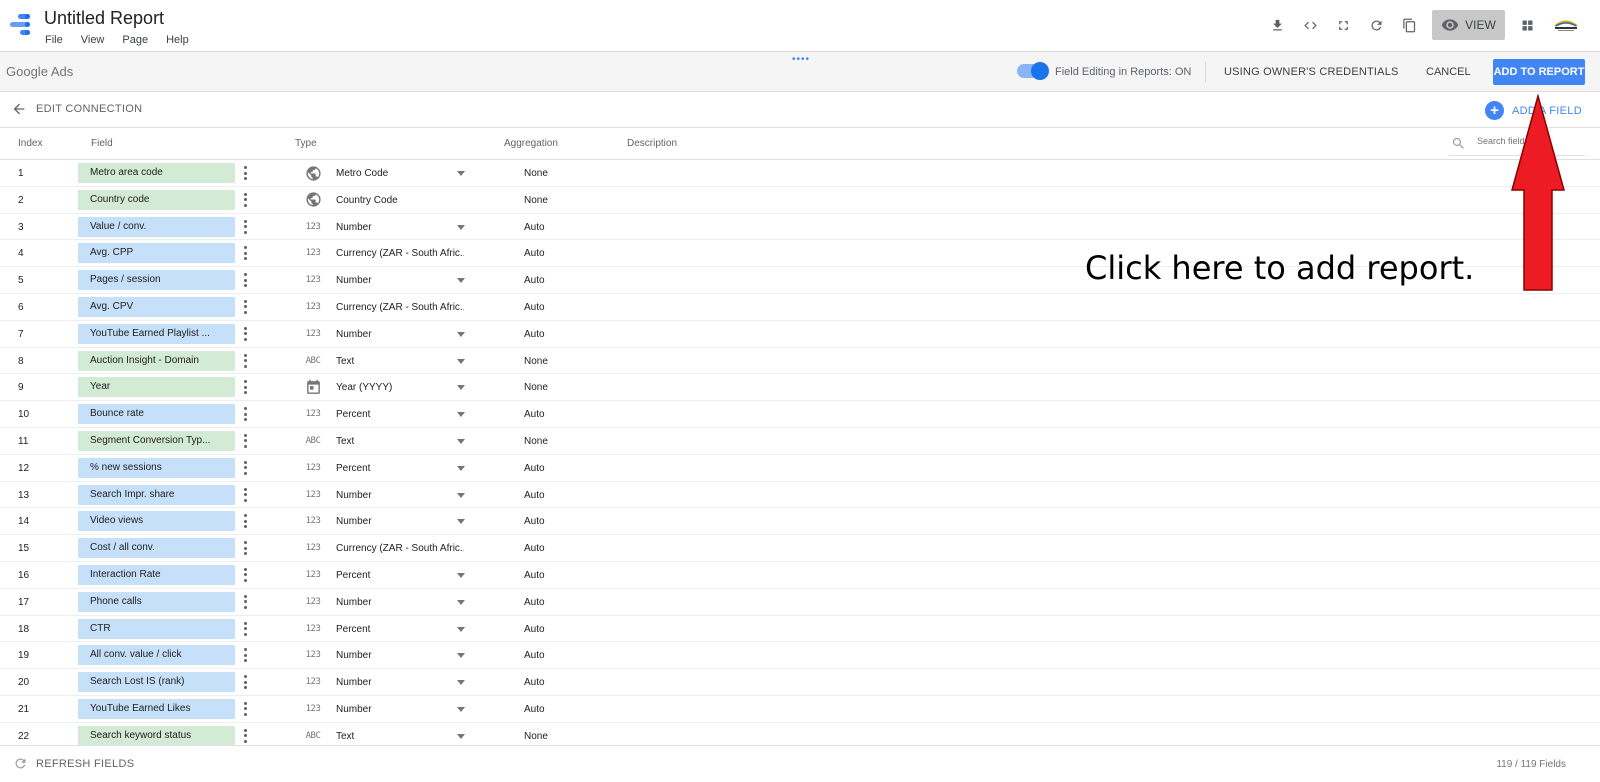 The width and height of the screenshot is (1600, 782). I want to click on credentials-button: USING OWNER'S CREDENTIALS, so click(1311, 72).